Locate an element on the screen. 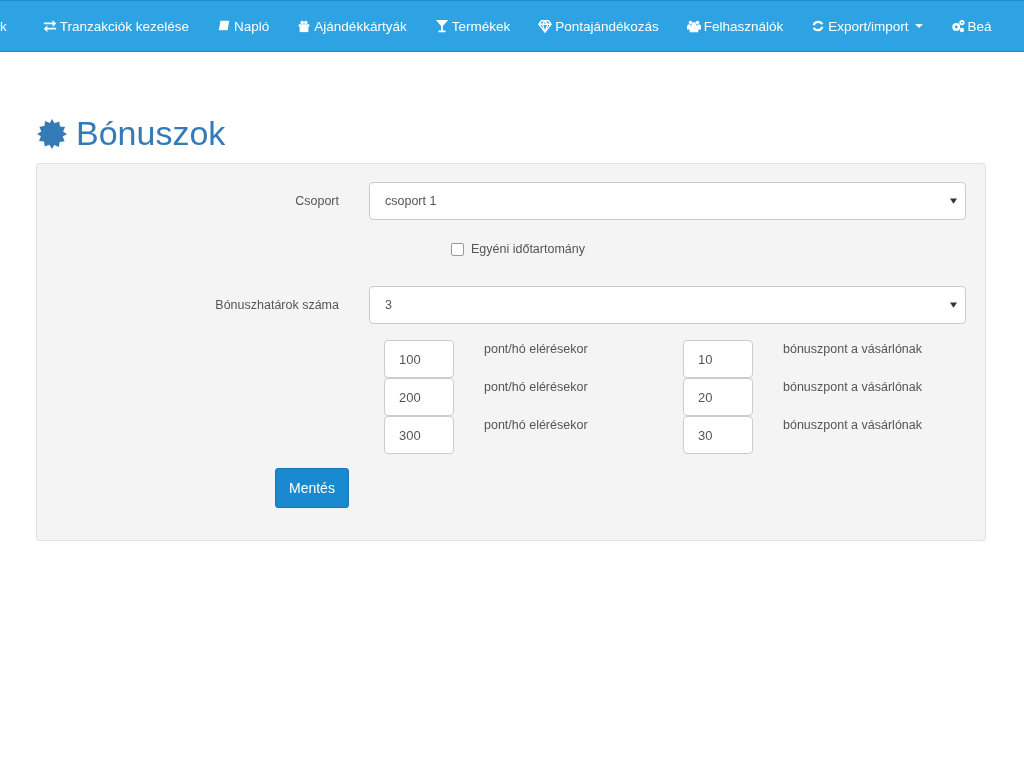 The width and height of the screenshot is (1024, 768). nav-link: Export/import is located at coordinates (867, 26).